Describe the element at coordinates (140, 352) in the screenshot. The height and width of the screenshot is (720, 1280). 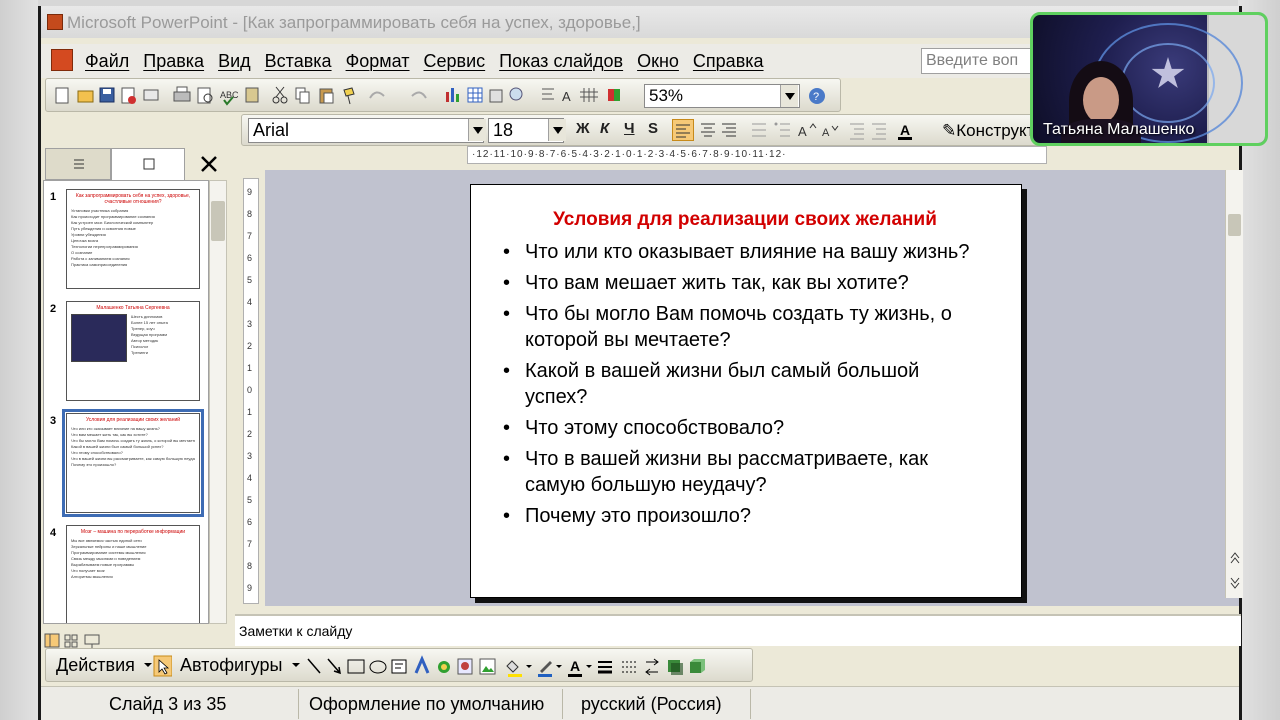
I see `thumbnail-line: Тренинги` at that location.